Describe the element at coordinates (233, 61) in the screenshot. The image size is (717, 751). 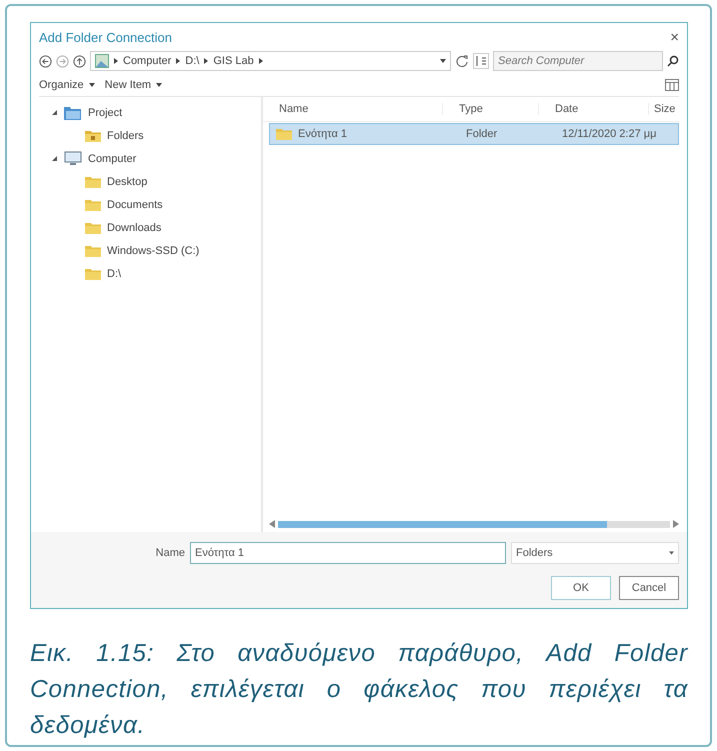
I see `breadcrumb: GIS Lab` at that location.